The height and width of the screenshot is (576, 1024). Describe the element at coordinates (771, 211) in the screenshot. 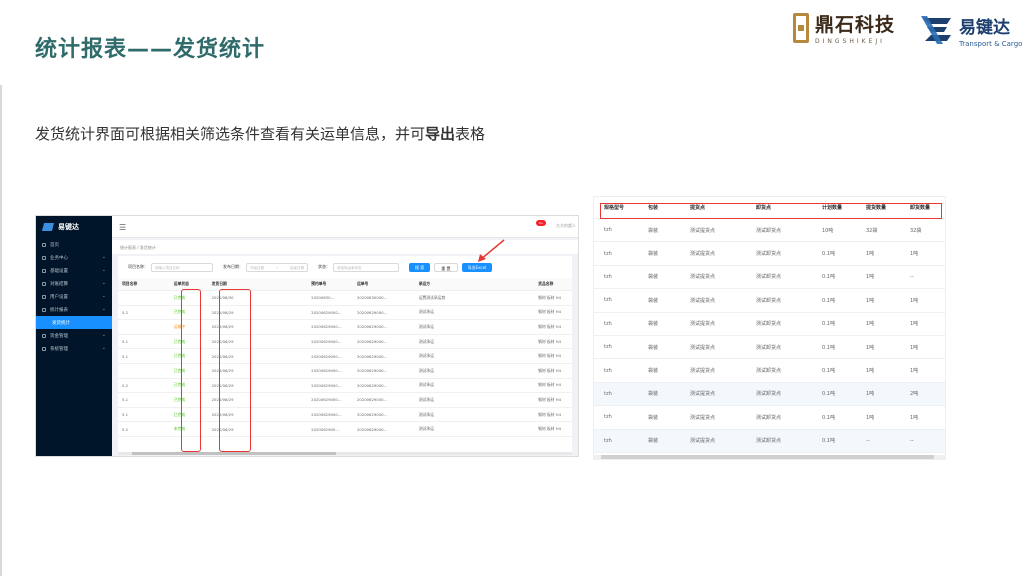

I see `export-header-highlight` at that location.